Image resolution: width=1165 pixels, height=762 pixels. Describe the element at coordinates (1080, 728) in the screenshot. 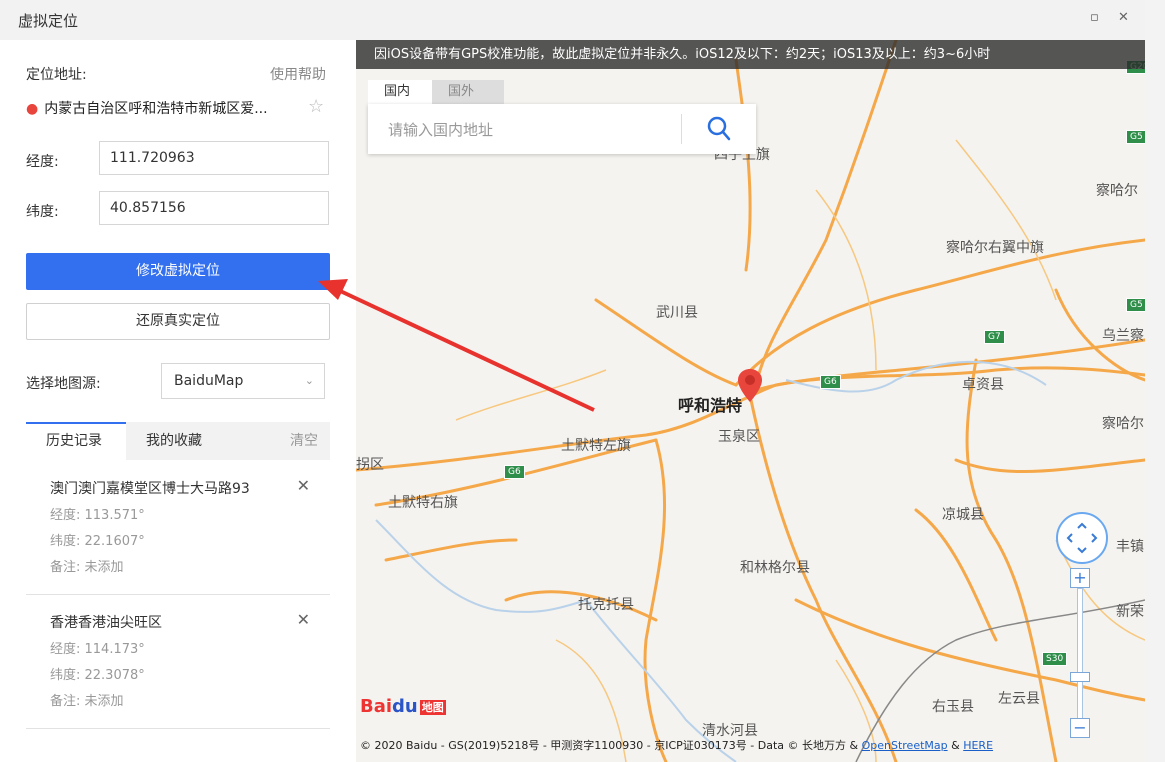

I see `zoom-out-button: −` at that location.